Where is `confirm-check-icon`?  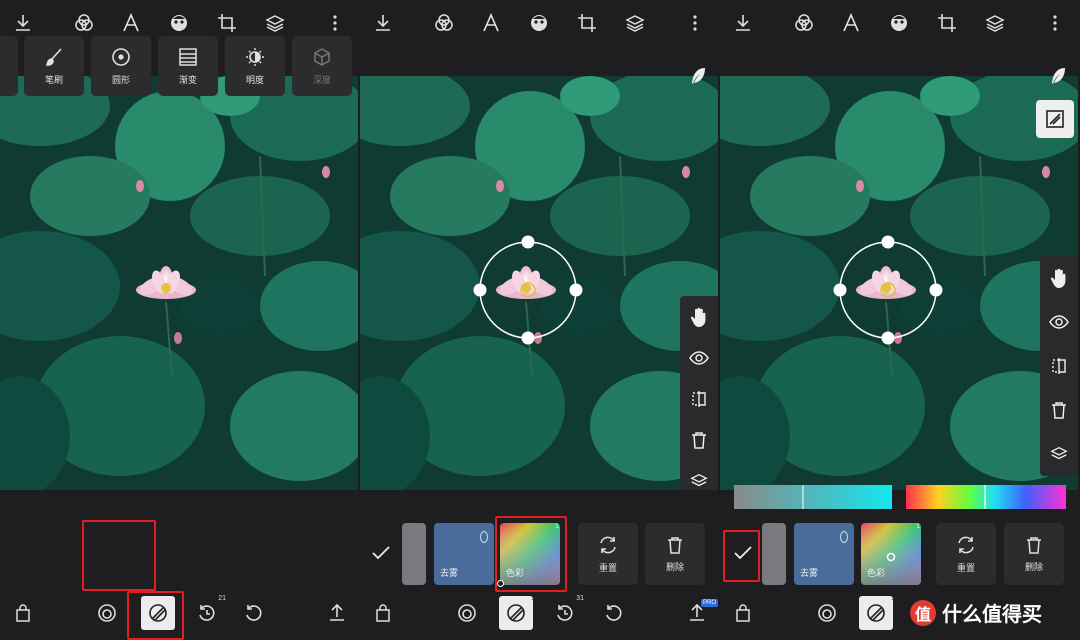 confirm-check-icon is located at coordinates (381, 553).